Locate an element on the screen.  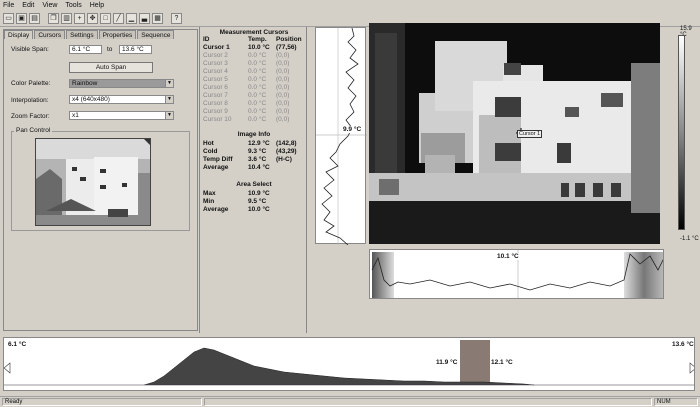
interpolation-select: x4 (640x480) ▼ is located at coordinates (121, 99).